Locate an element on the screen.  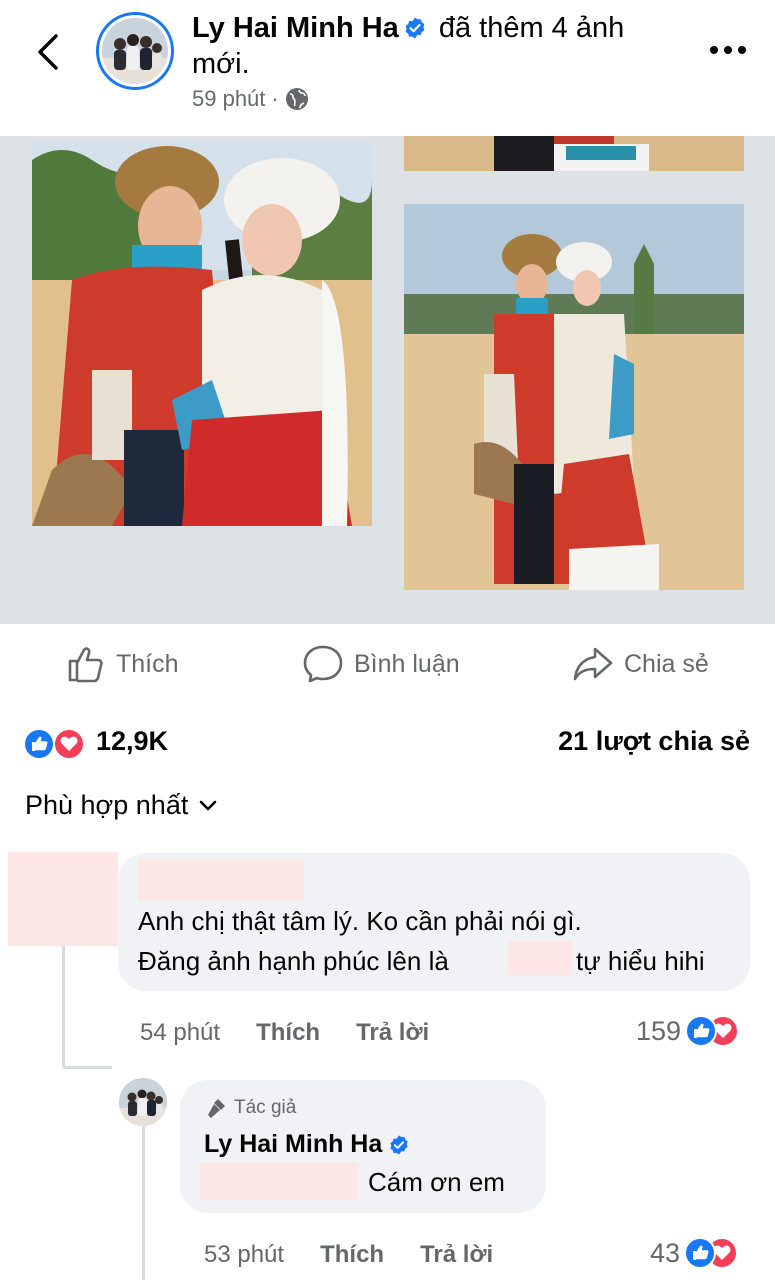
reply-reactions: 43 is located at coordinates (695, 1253).